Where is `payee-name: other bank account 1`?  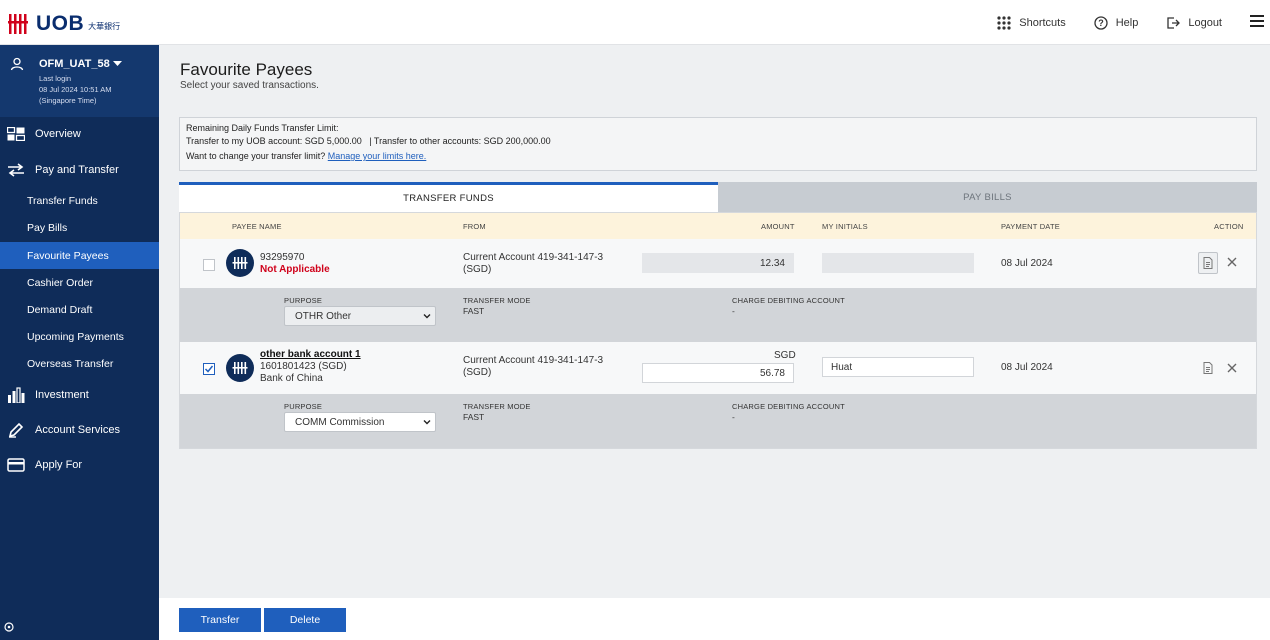 payee-name: other bank account 1 is located at coordinates (310, 354).